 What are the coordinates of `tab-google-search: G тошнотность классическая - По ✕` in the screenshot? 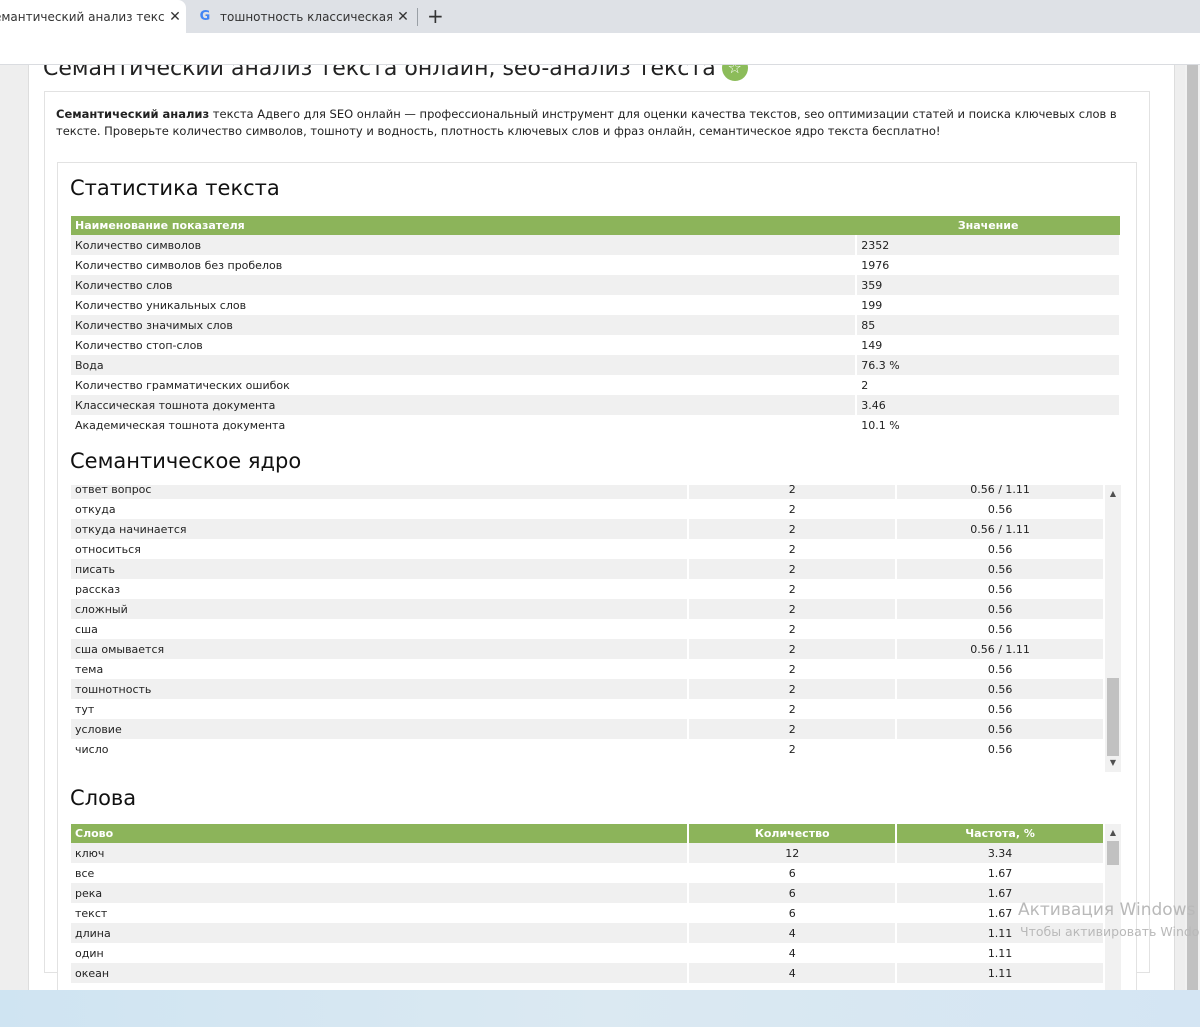 It's located at (301, 16).